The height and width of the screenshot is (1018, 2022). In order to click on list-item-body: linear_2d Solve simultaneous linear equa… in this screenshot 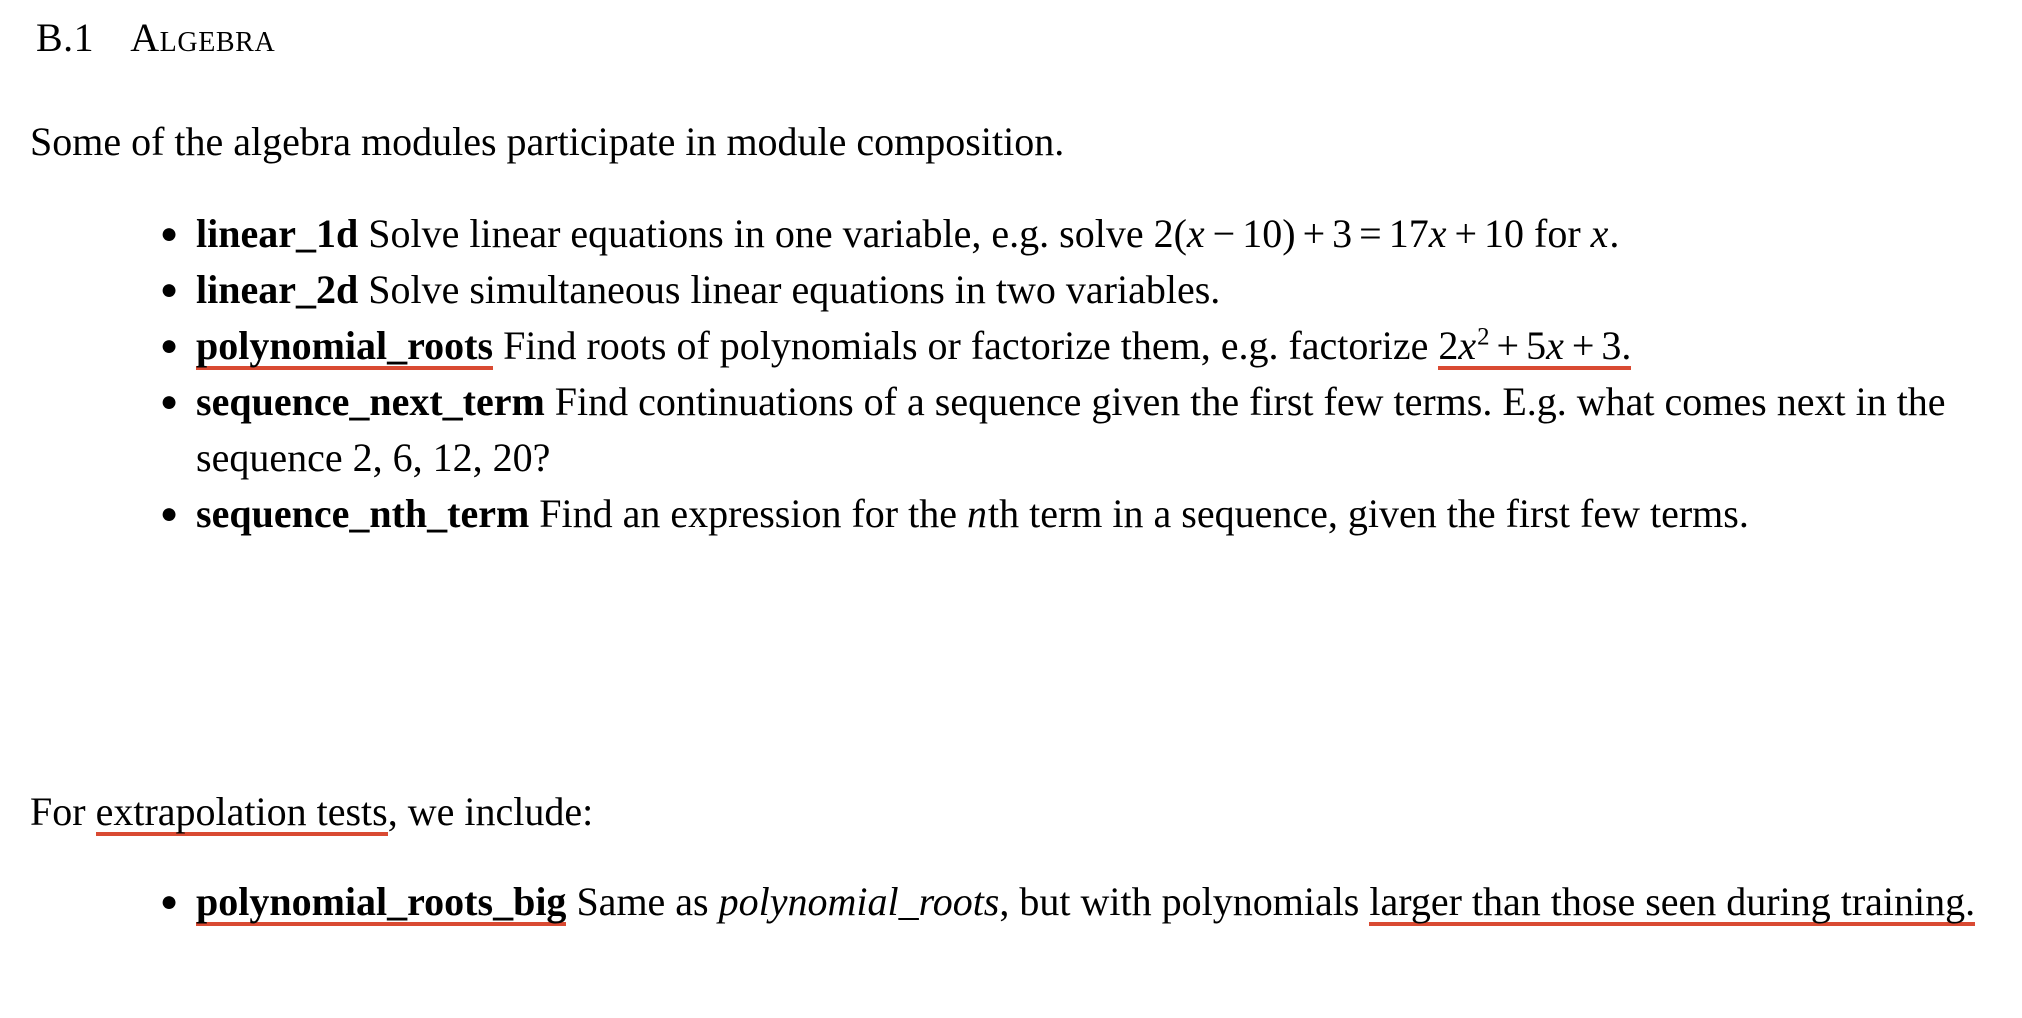, I will do `click(1087, 290)`.